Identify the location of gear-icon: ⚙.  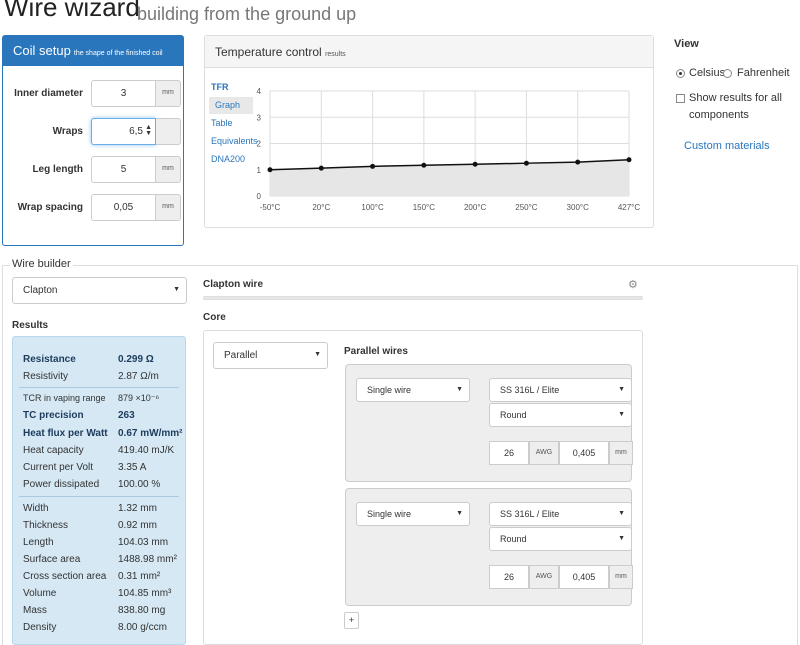
(633, 284).